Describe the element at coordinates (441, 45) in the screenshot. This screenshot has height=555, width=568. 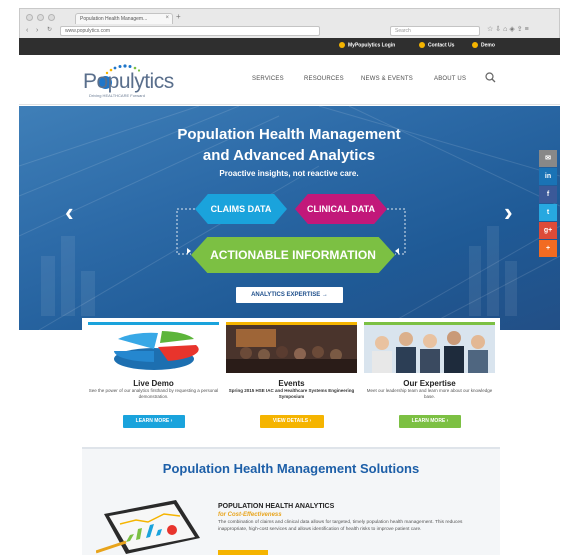
I see `contact-label: Contact Us` at that location.